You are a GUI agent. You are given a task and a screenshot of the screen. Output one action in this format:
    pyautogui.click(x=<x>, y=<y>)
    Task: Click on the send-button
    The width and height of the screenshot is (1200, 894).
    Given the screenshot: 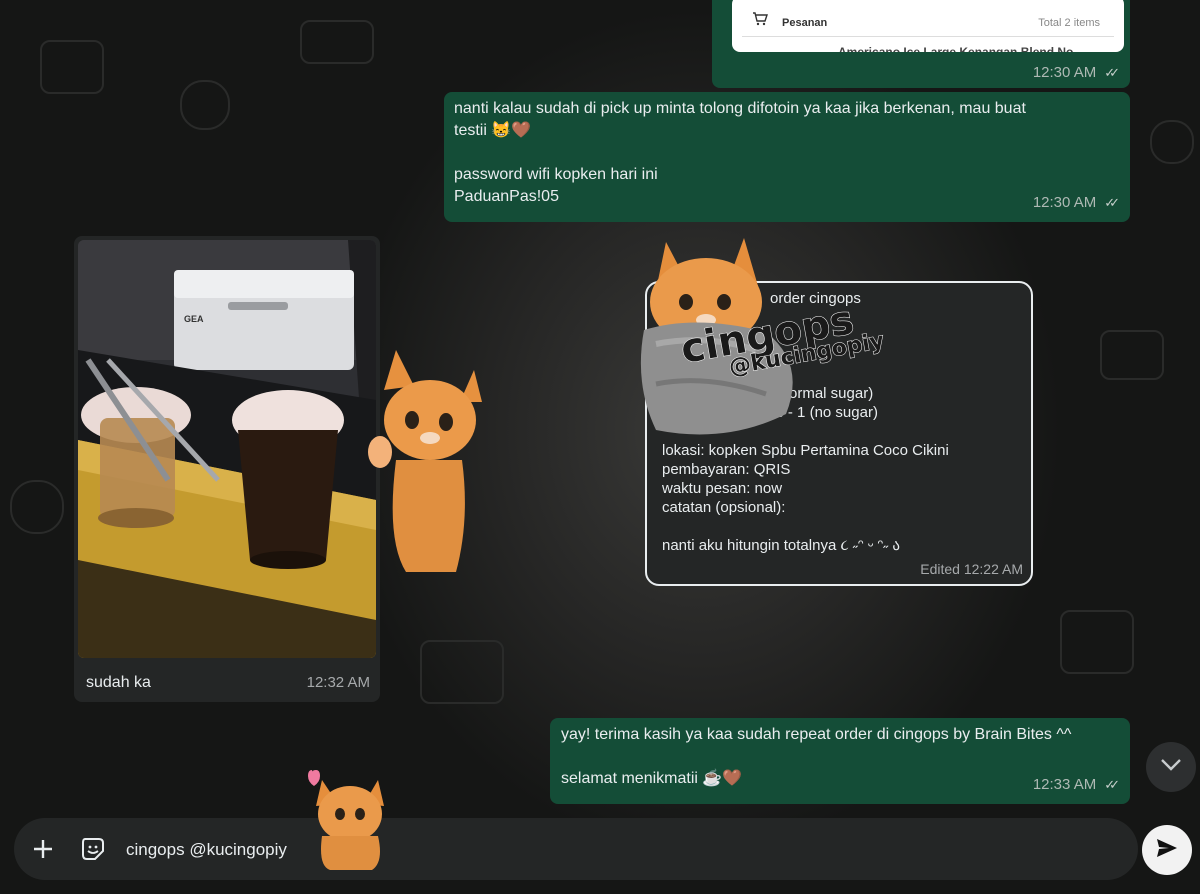 What is the action you would take?
    pyautogui.click(x=1167, y=850)
    